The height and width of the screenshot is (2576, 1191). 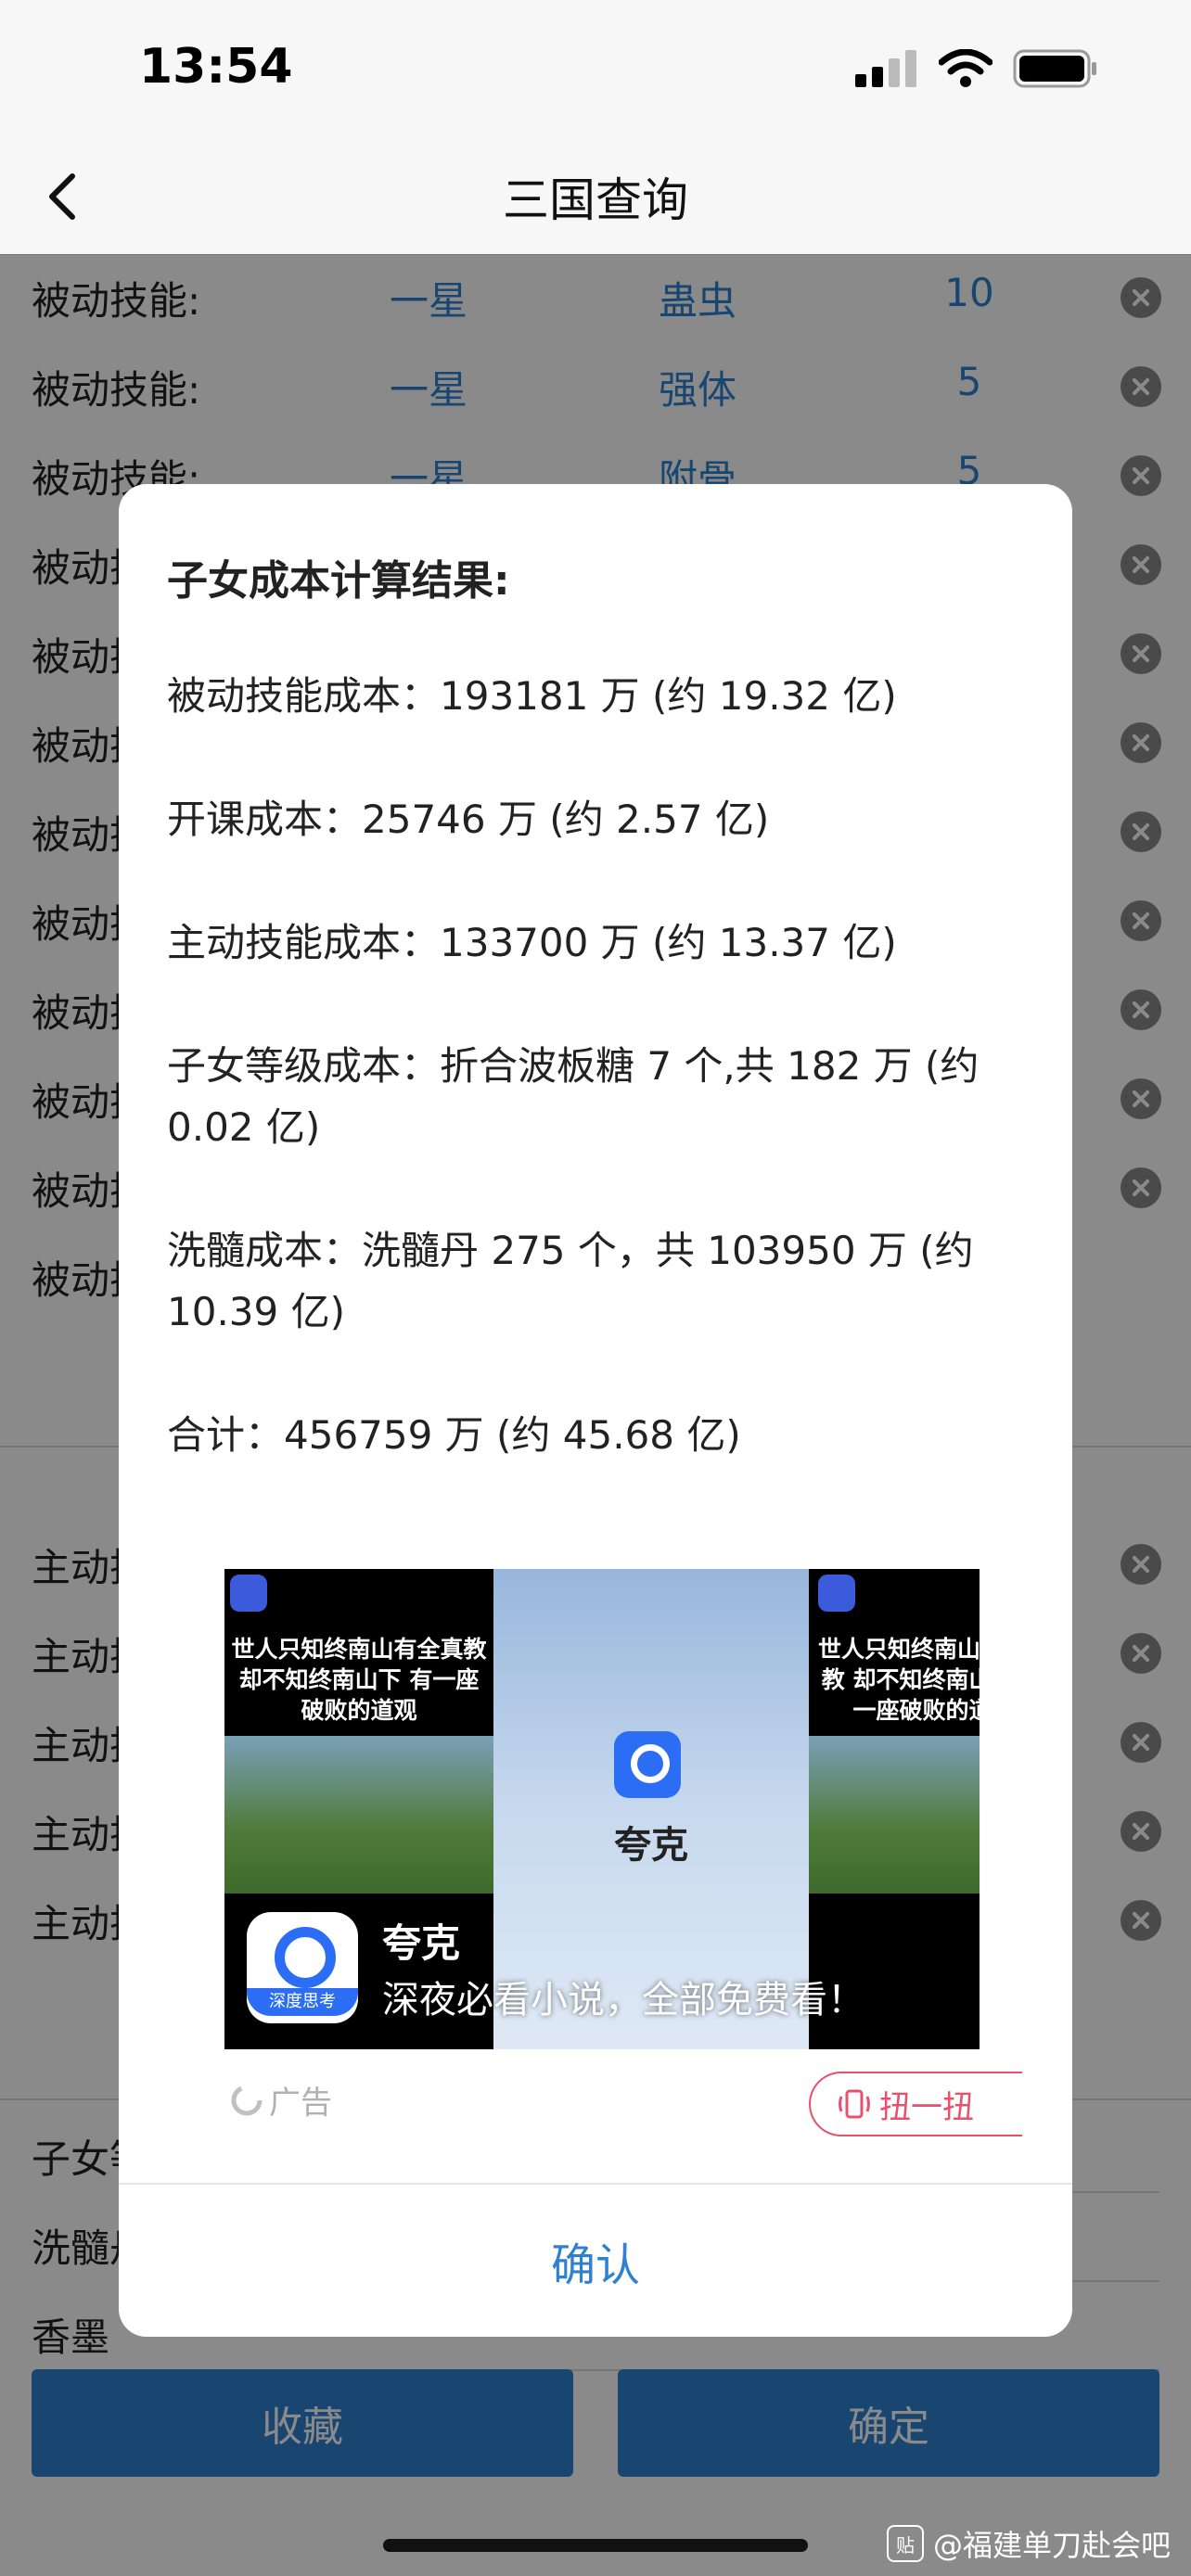 I want to click on shake-cta-button: 扭一扭, so click(x=916, y=2104).